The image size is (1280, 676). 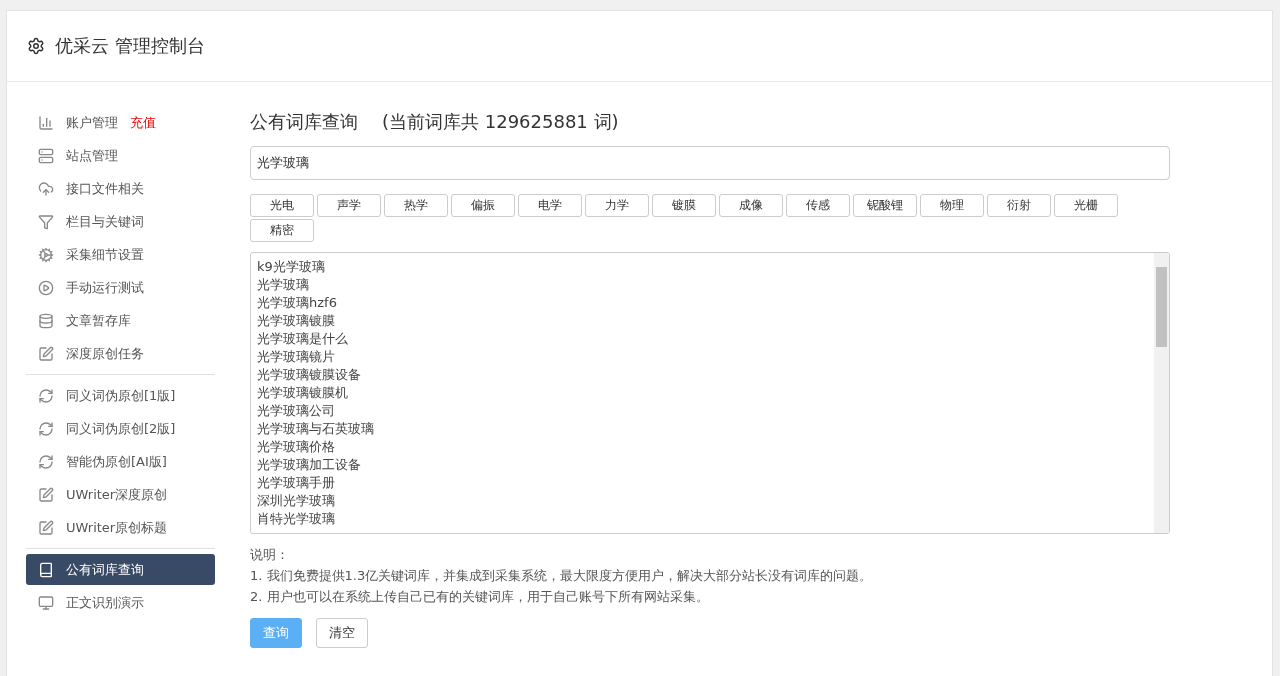 What do you see at coordinates (143, 122) in the screenshot?
I see `recharge-link: 充值` at bounding box center [143, 122].